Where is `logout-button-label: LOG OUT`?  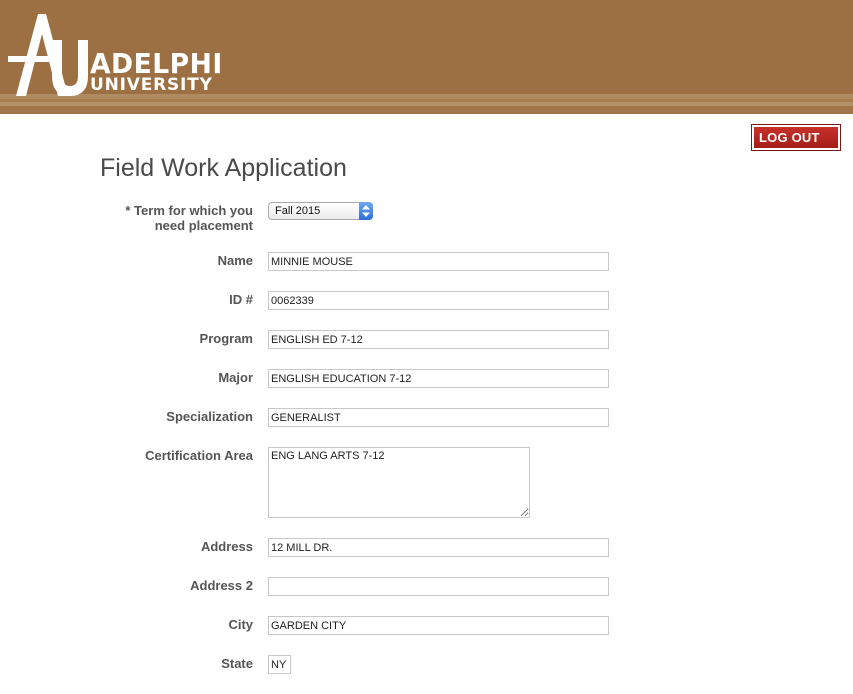
logout-button-label: LOG OUT is located at coordinates (796, 137).